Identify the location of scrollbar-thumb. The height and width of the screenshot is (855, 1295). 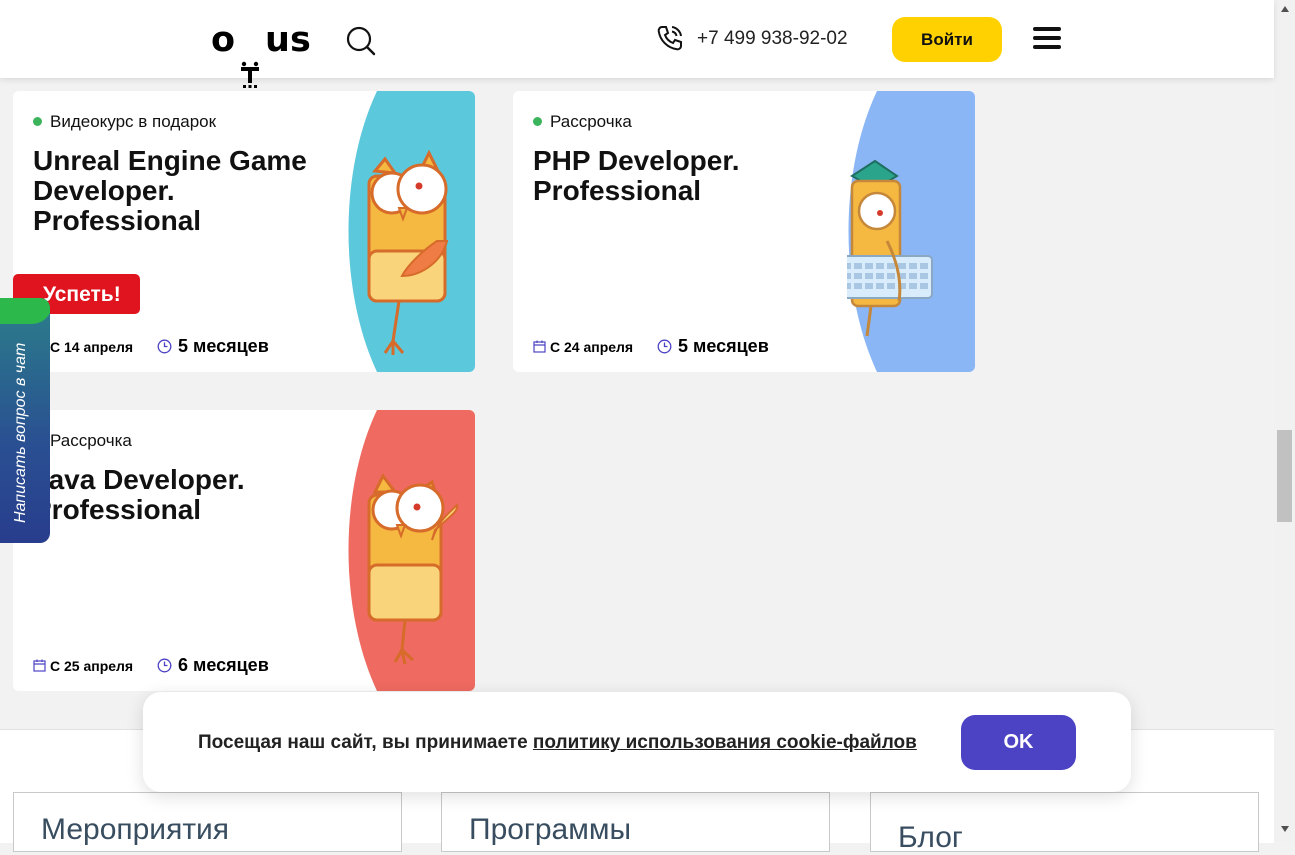
(1284, 476).